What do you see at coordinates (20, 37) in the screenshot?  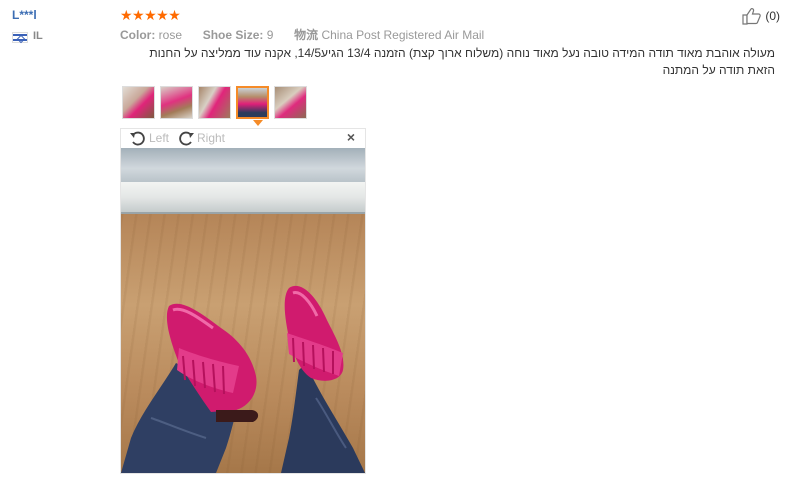 I see `israel-flag-icon` at bounding box center [20, 37].